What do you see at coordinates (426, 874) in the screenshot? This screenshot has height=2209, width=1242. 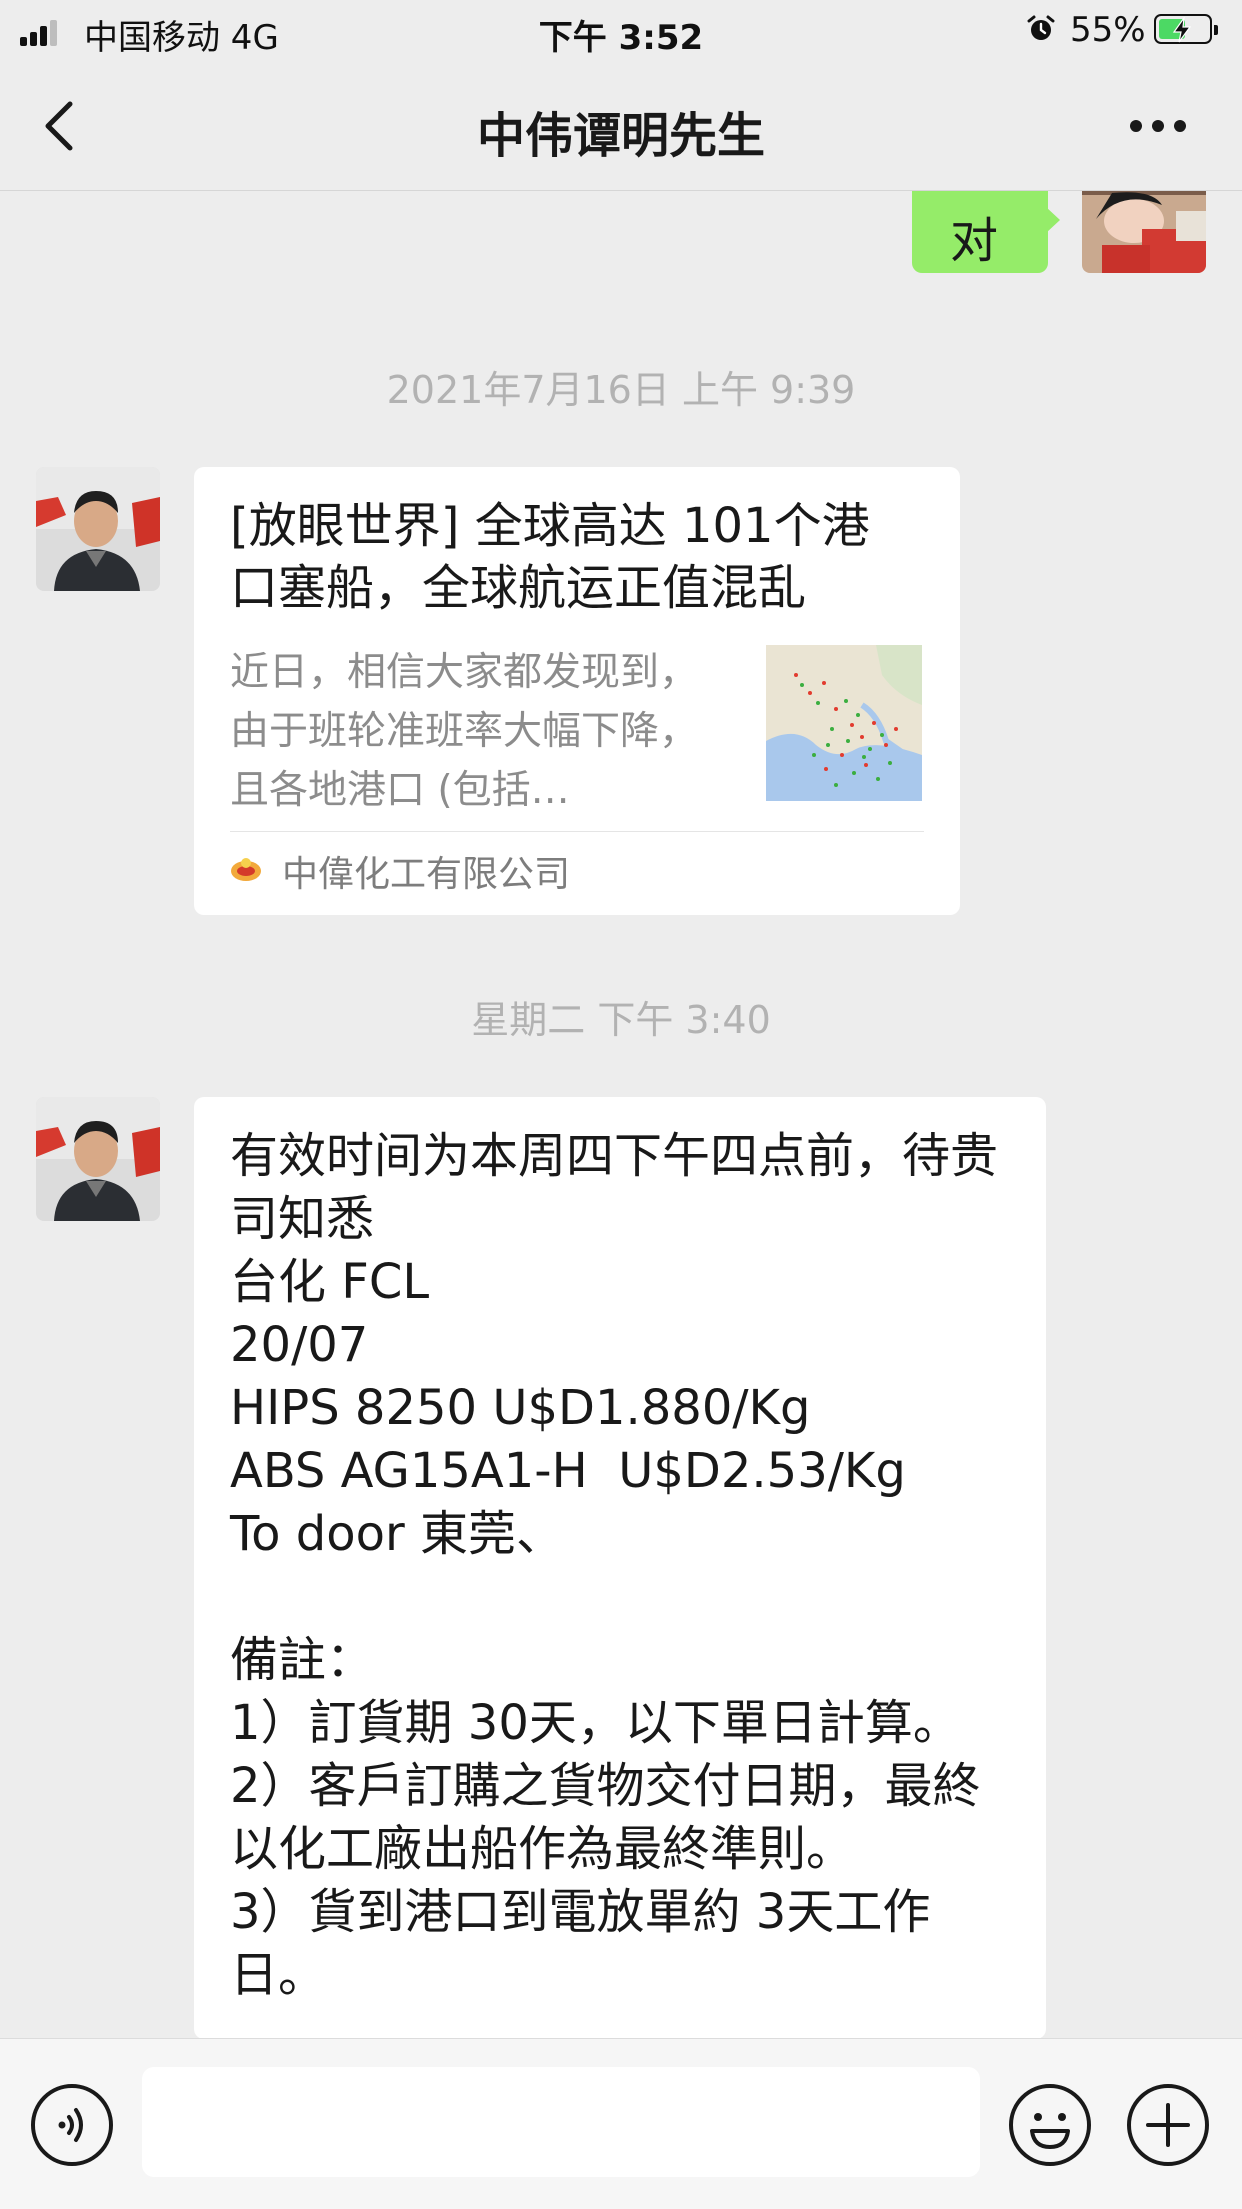 I see `article-source: 中偉化工有限公司` at bounding box center [426, 874].